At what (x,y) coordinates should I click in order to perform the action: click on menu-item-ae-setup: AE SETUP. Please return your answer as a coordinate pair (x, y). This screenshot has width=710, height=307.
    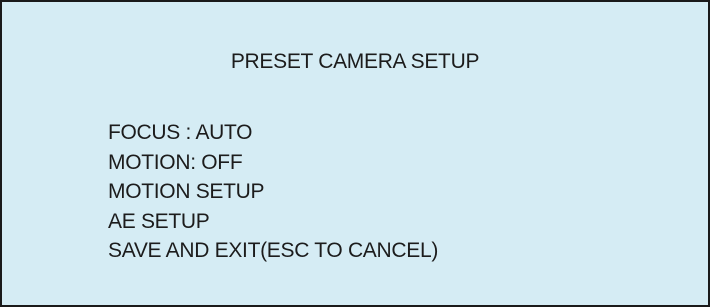
    Looking at the image, I should click on (273, 222).